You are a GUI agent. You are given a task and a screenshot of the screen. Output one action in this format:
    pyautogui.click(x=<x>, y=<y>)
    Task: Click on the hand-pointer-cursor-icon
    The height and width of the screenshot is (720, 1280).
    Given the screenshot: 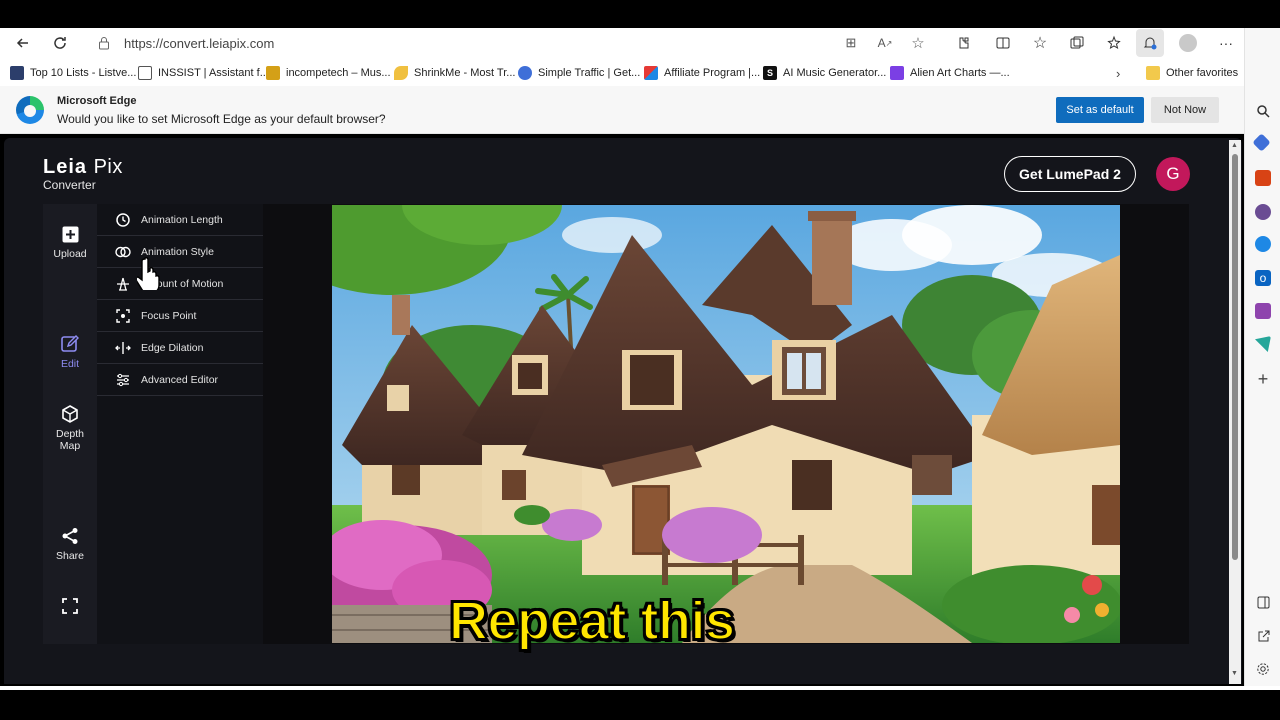 What is the action you would take?
    pyautogui.click(x=149, y=275)
    